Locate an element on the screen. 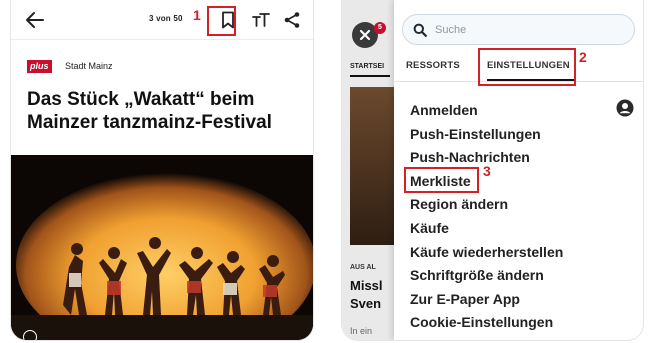  annotation-box-merkliste is located at coordinates (441, 180).